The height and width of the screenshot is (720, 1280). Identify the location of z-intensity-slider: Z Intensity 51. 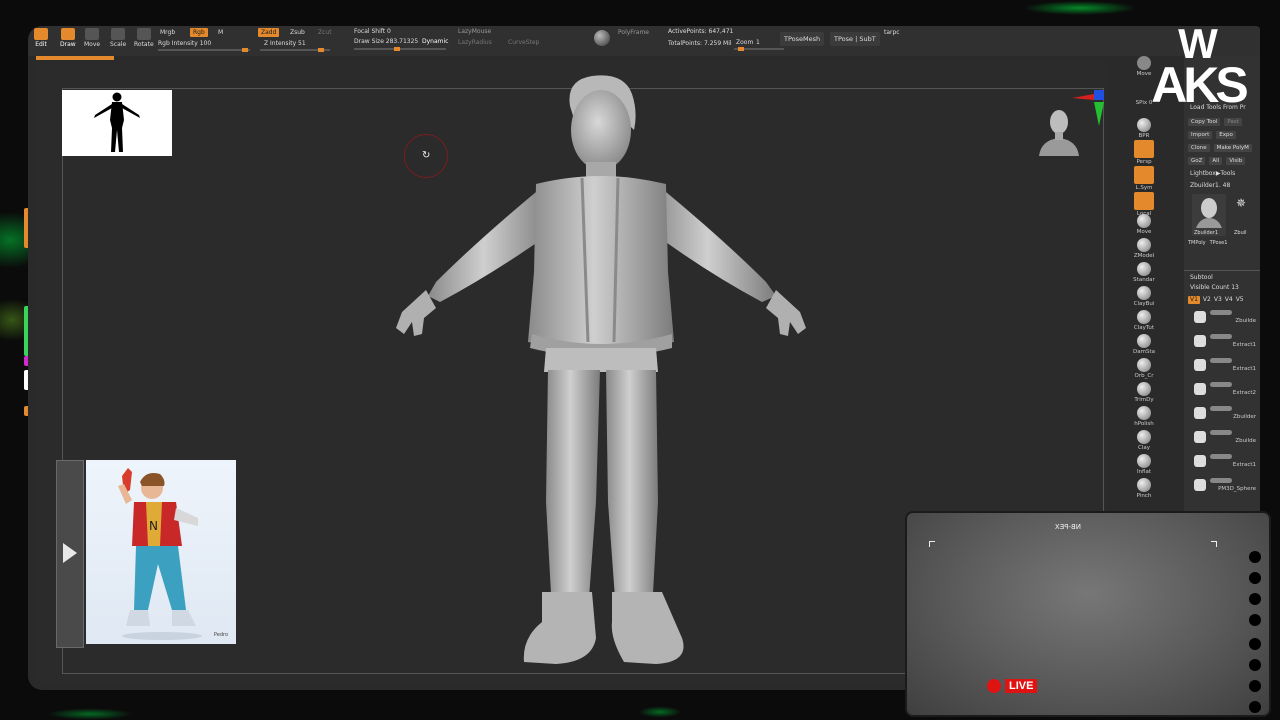
(285, 43).